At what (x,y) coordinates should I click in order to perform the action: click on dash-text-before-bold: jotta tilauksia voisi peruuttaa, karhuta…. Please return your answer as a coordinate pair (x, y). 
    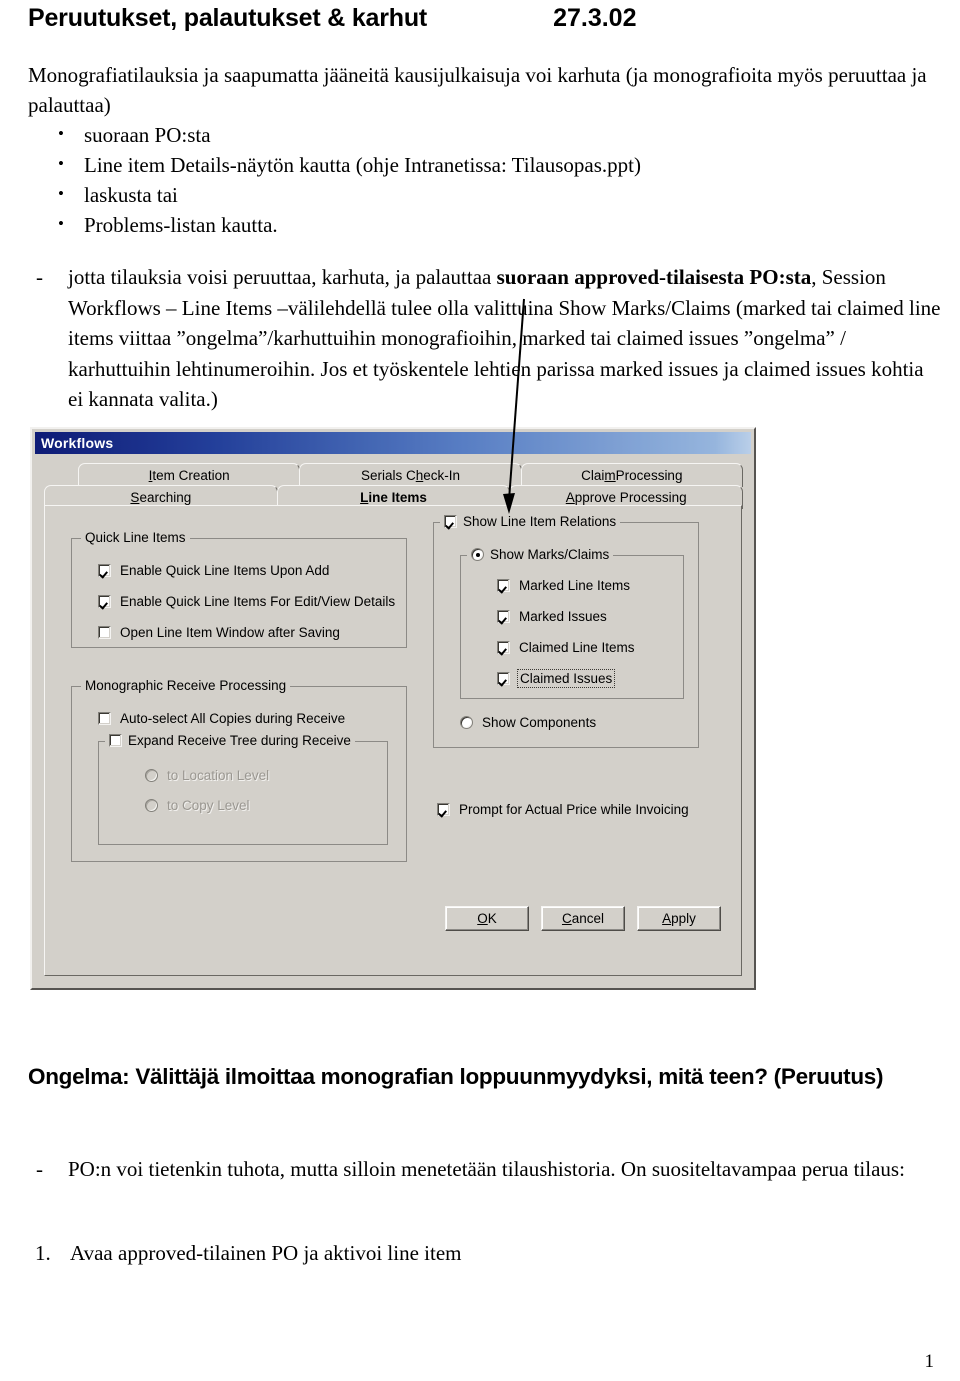
    Looking at the image, I should click on (282, 277).